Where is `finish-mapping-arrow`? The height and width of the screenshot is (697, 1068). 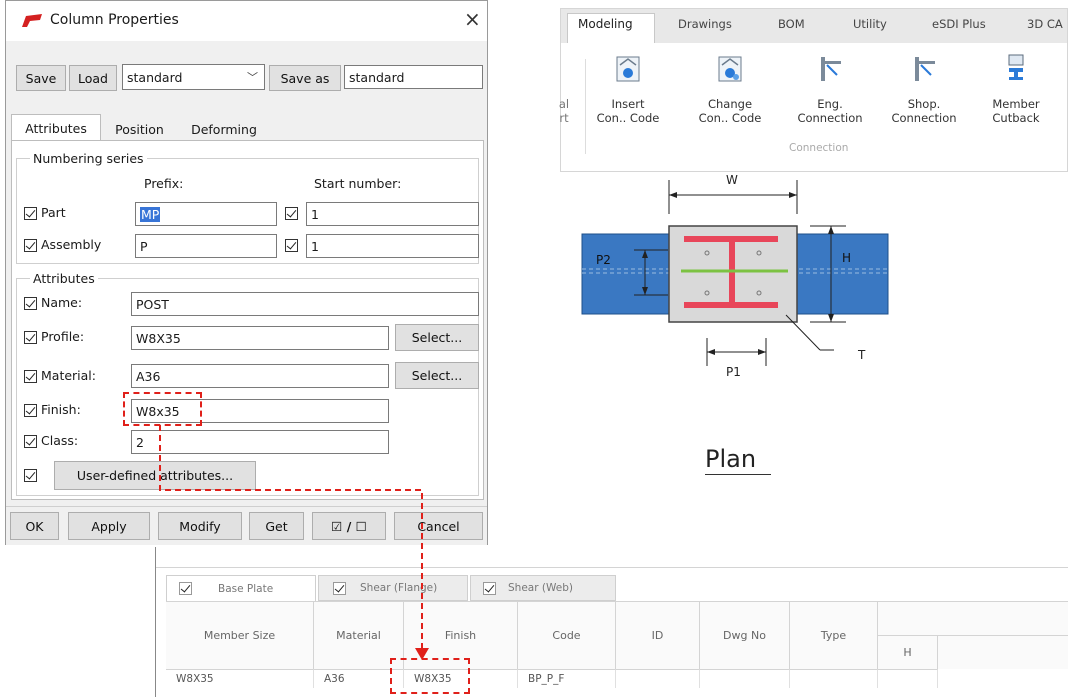
finish-mapping-arrow is located at coordinates (294, 542).